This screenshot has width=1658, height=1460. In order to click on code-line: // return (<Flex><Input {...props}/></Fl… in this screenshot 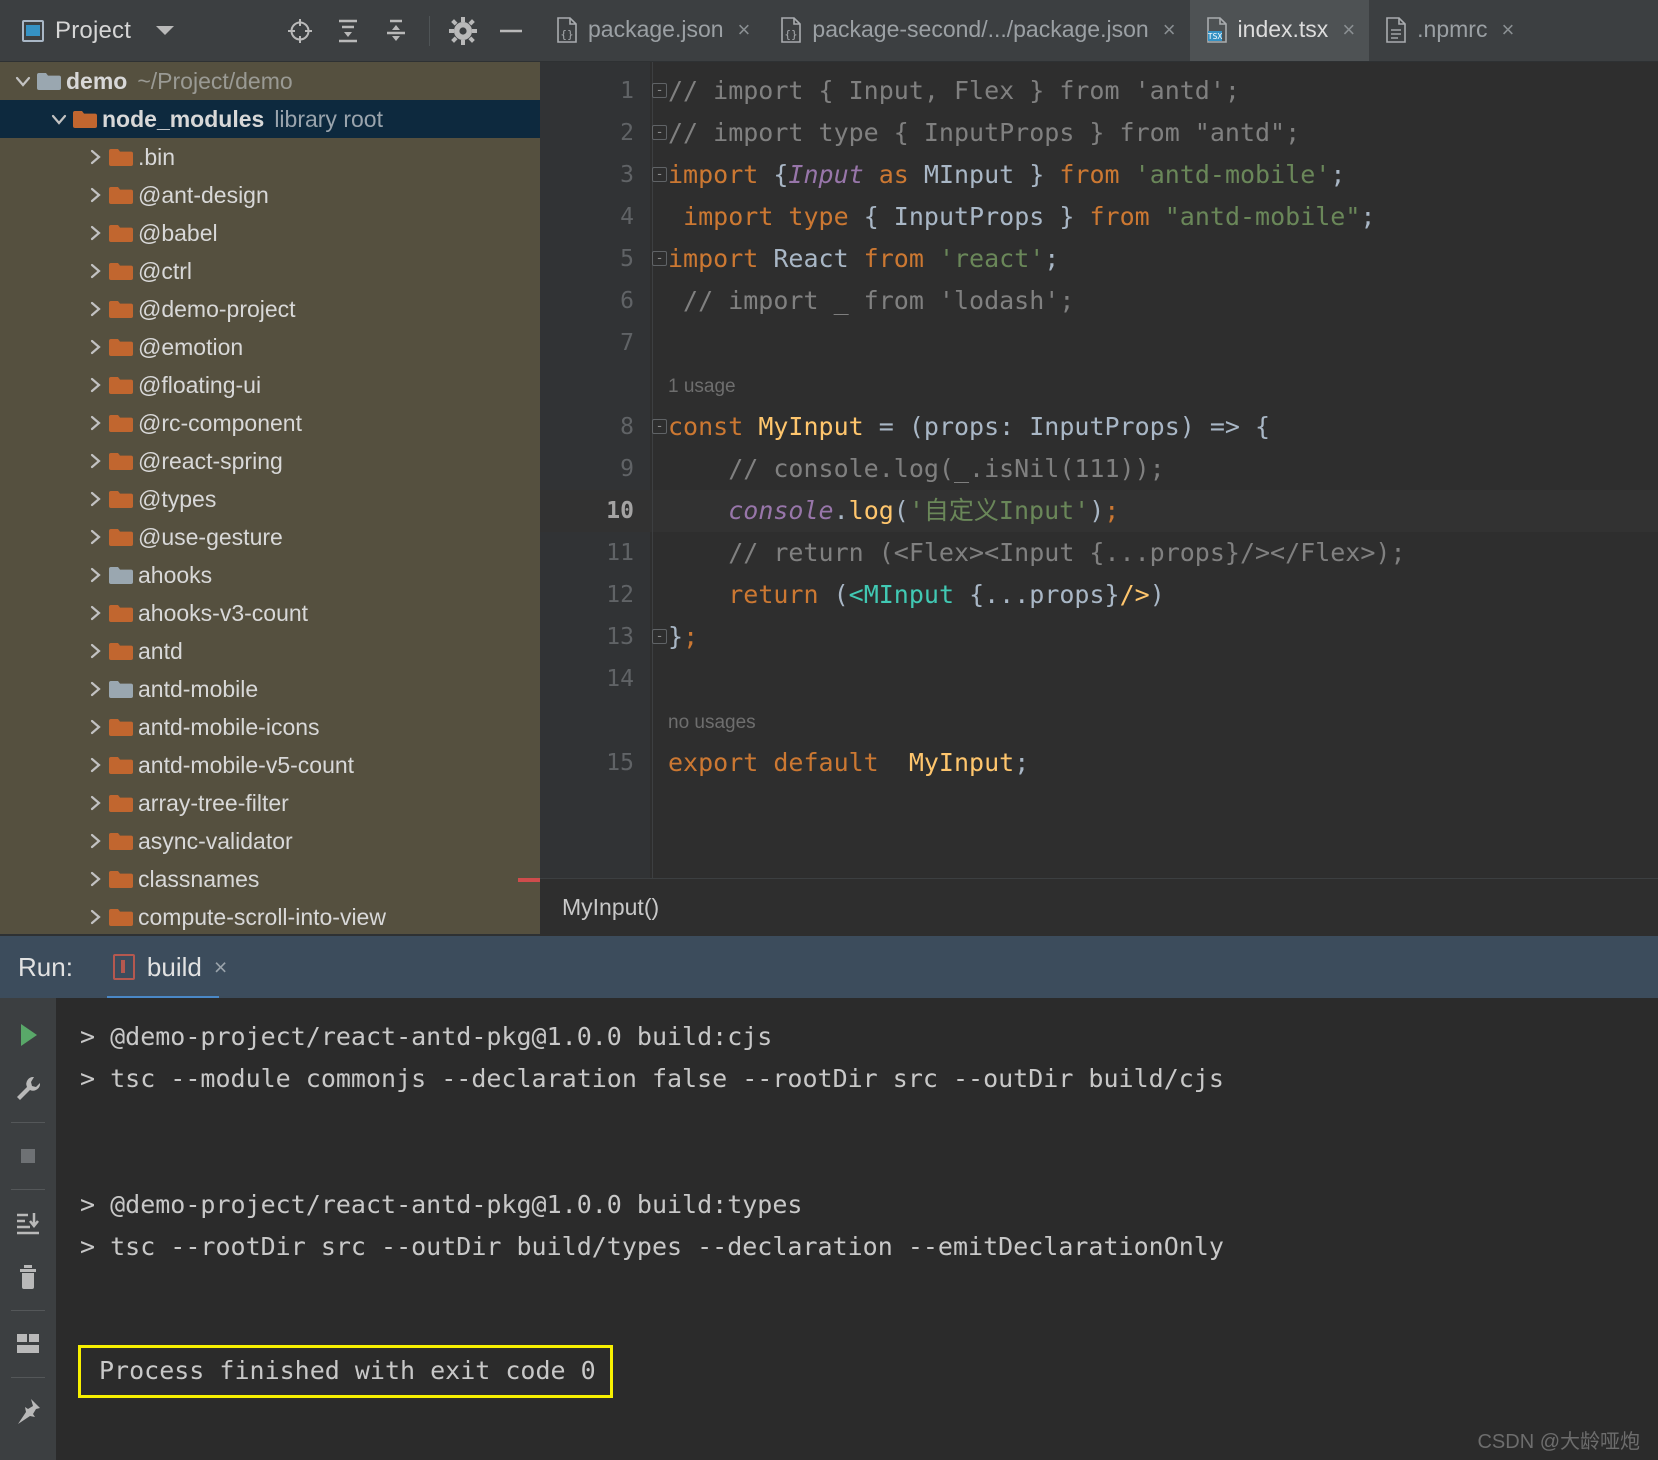, I will do `click(1154, 553)`.